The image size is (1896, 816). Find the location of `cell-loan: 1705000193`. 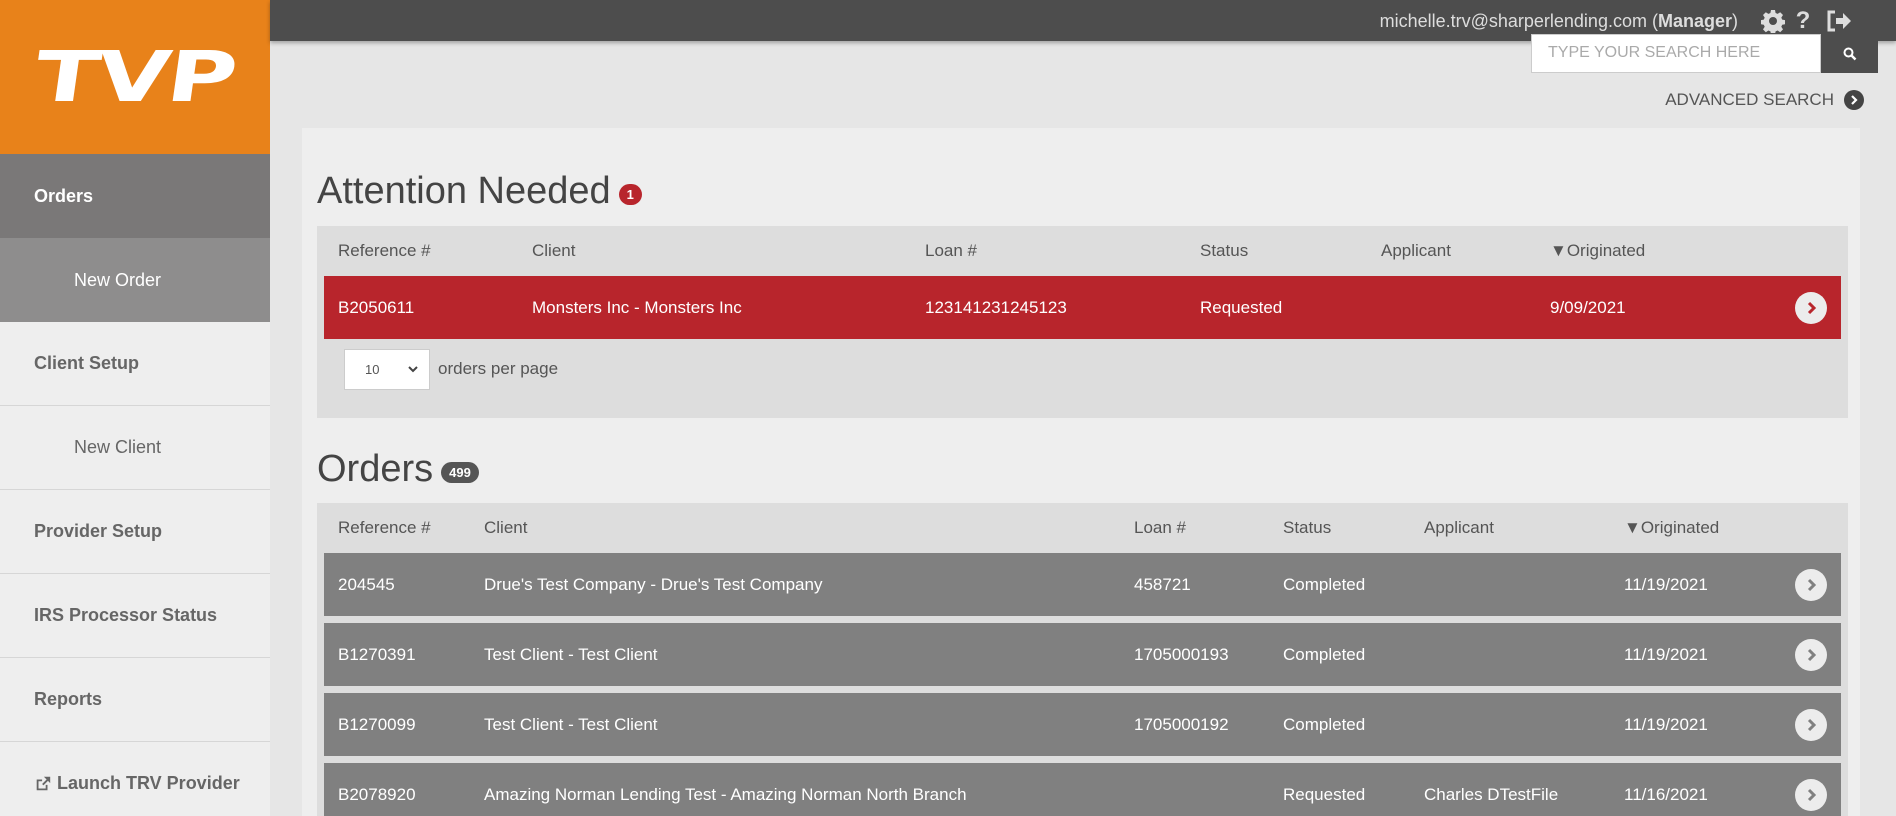

cell-loan: 1705000193 is located at coordinates (1181, 654).